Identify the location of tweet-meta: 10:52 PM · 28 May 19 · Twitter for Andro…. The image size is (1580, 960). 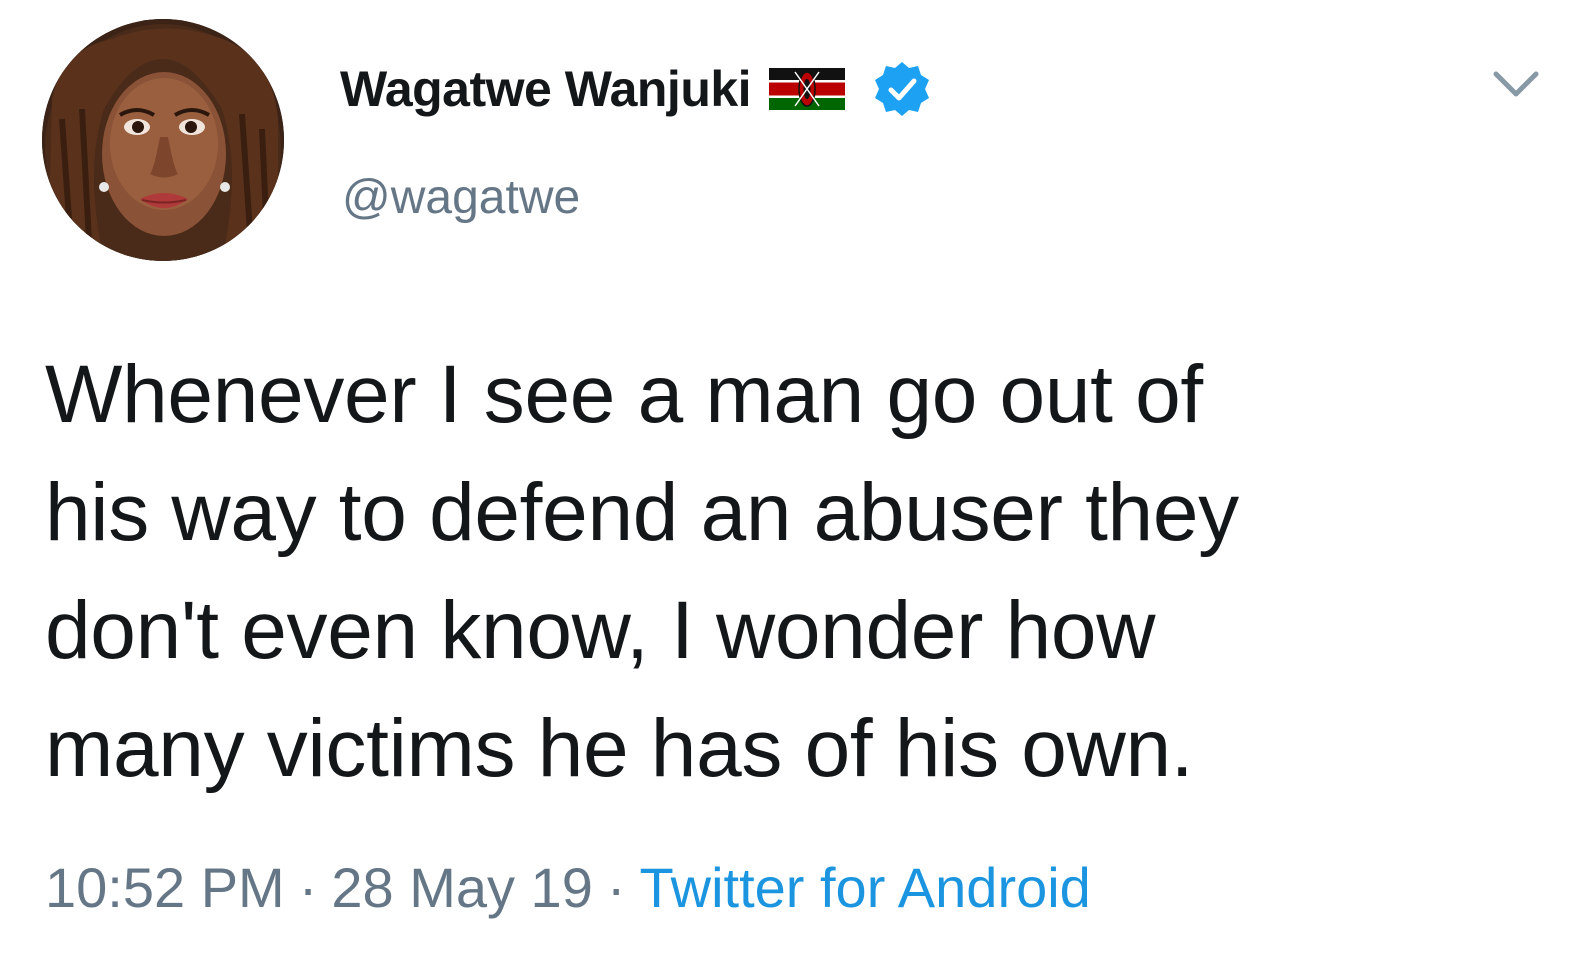
(568, 887).